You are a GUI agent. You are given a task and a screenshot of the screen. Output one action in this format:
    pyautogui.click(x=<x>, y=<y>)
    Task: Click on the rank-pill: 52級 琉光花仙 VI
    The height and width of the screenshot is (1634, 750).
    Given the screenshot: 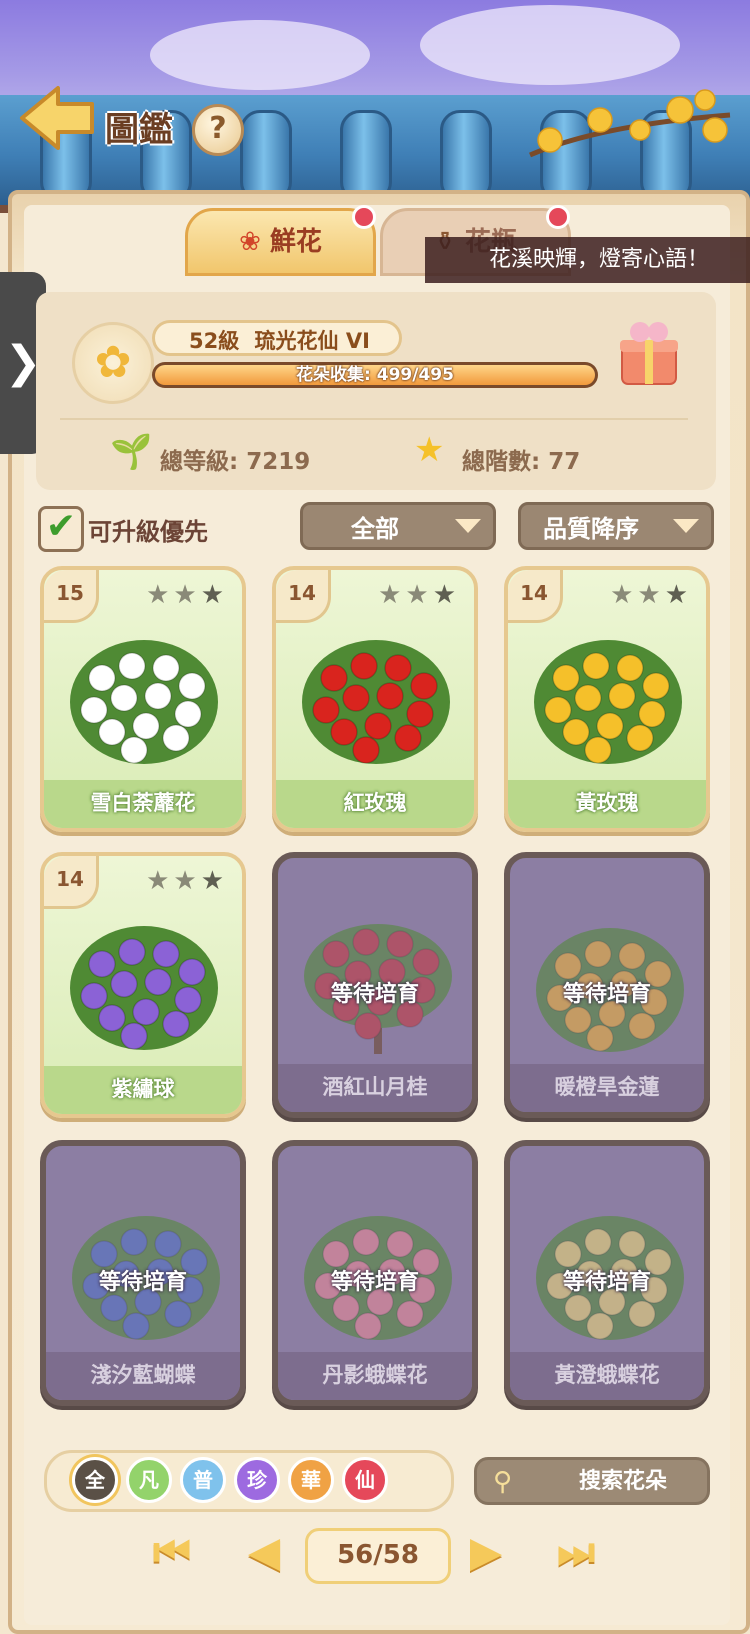 What is the action you would take?
    pyautogui.click(x=277, y=338)
    